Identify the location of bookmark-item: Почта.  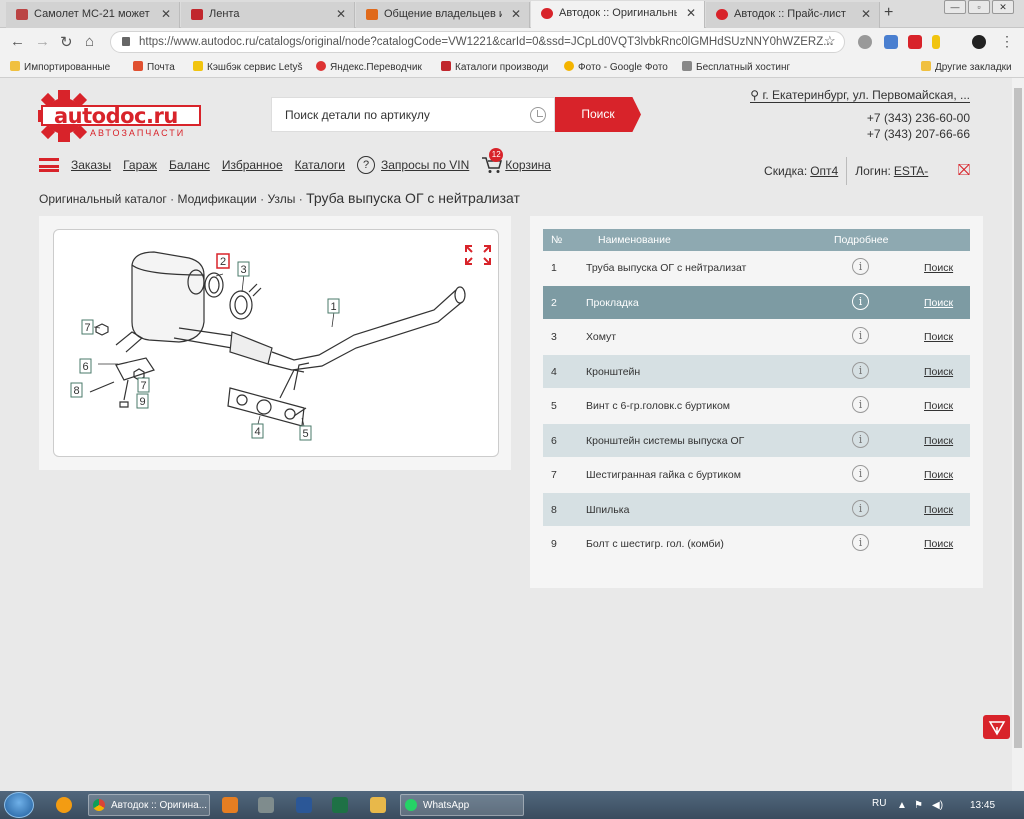
(154, 67).